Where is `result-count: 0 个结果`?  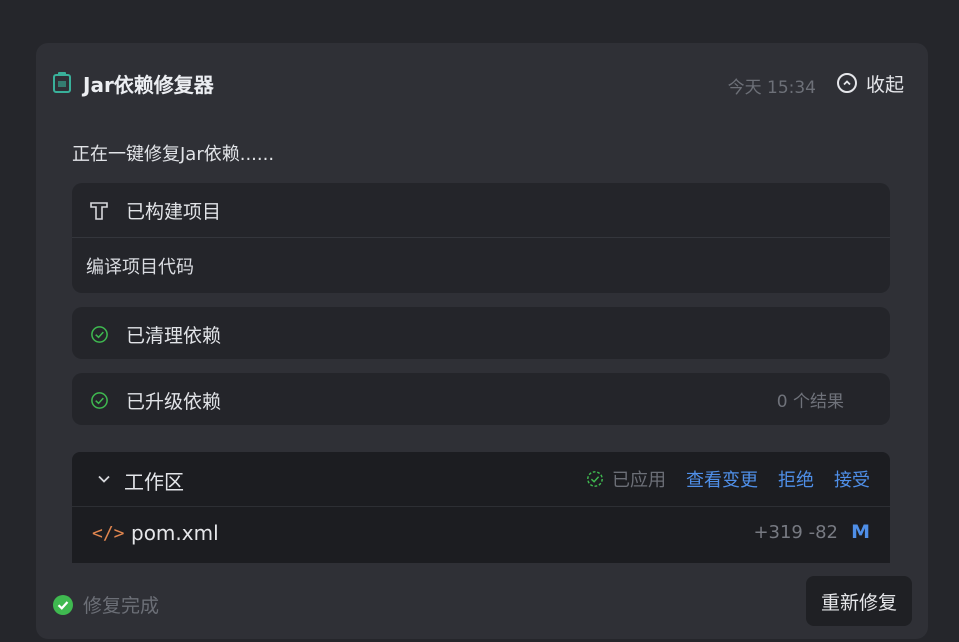
result-count: 0 个结果 is located at coordinates (810, 402).